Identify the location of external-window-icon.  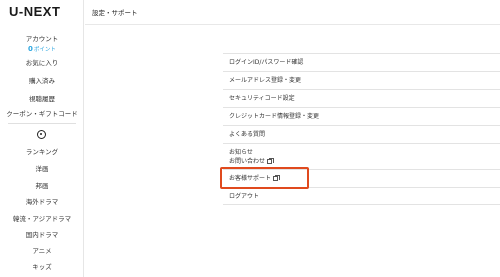
(271, 160).